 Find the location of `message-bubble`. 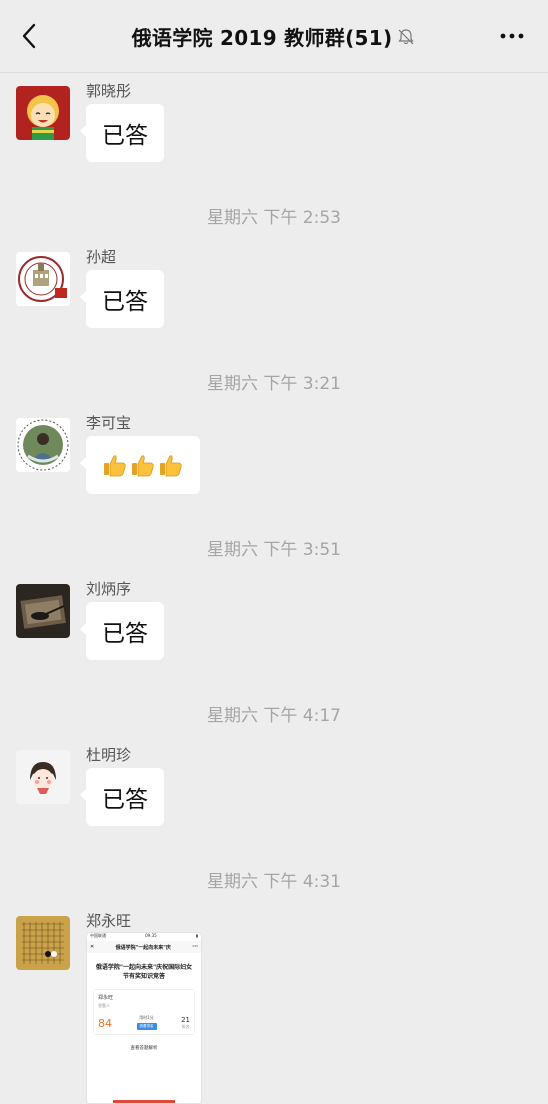

message-bubble is located at coordinates (140, 465).